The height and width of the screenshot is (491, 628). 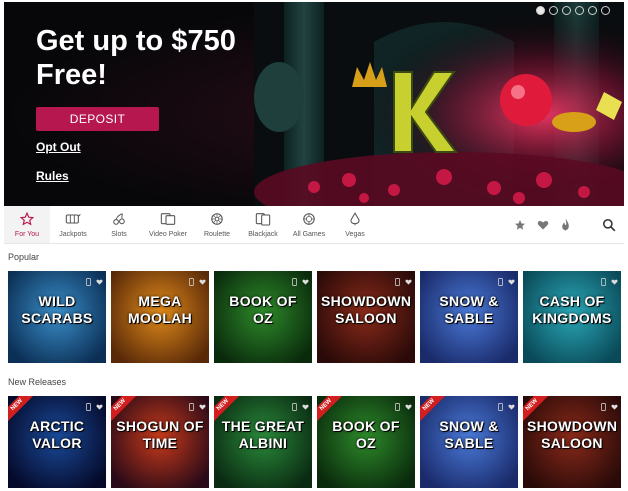 I want to click on tab-vegas: Vegas, so click(x=355, y=224).